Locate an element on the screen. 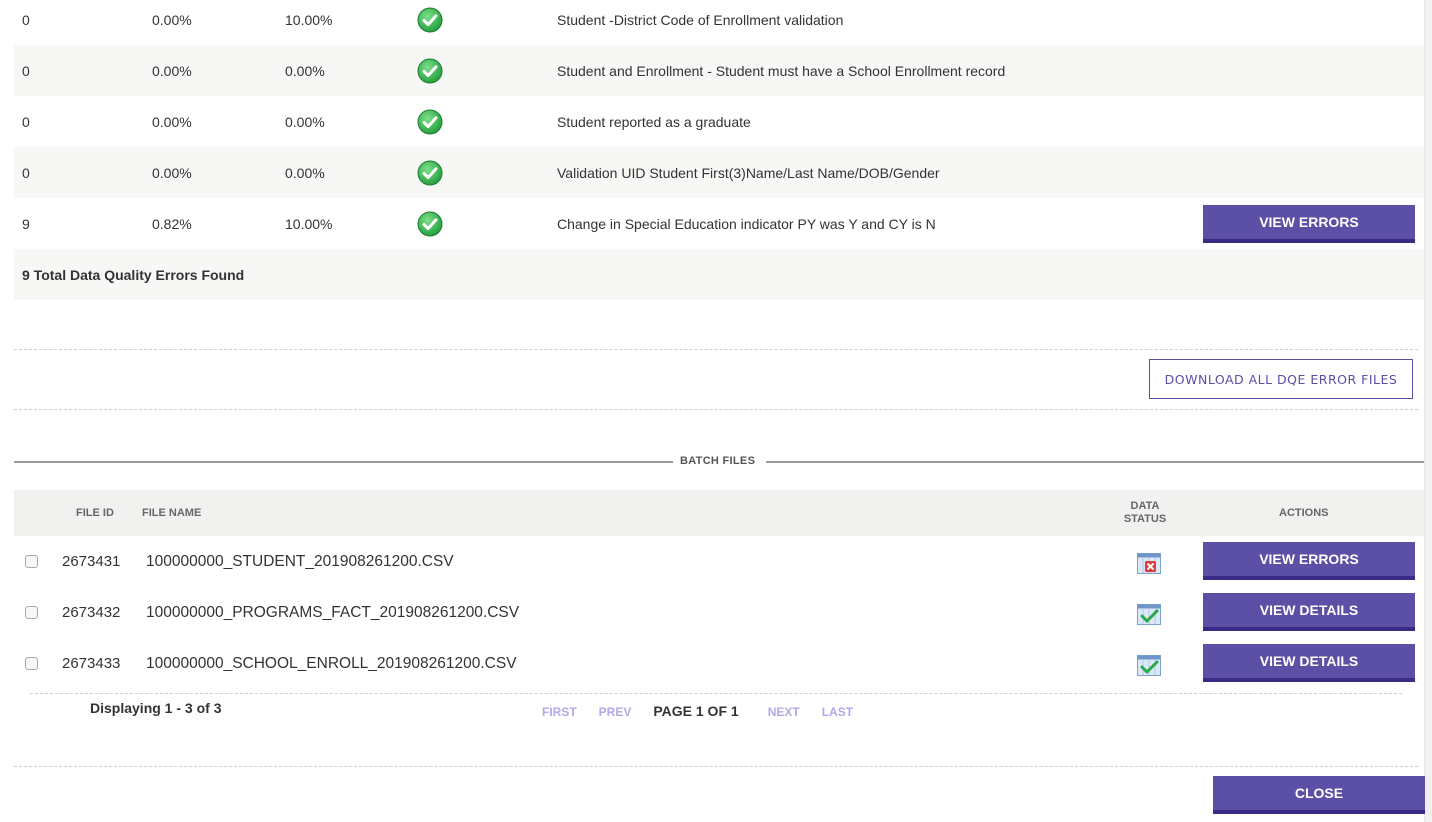  pager-last-link: LAST is located at coordinates (837, 712).